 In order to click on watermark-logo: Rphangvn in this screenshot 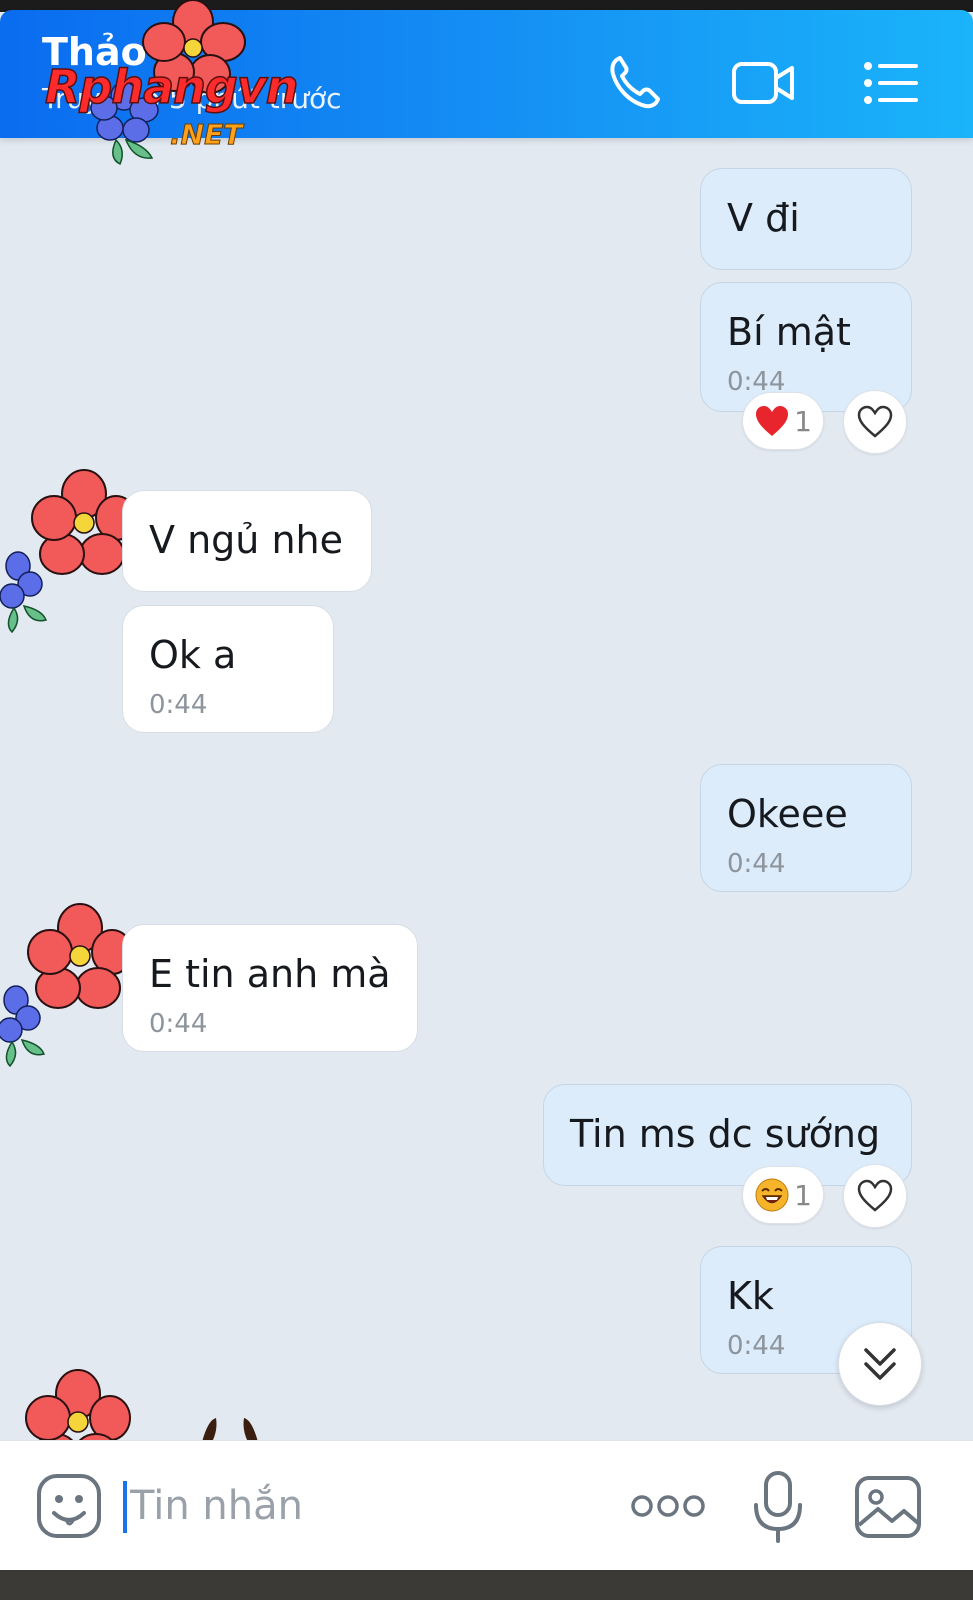, I will do `click(171, 87)`.